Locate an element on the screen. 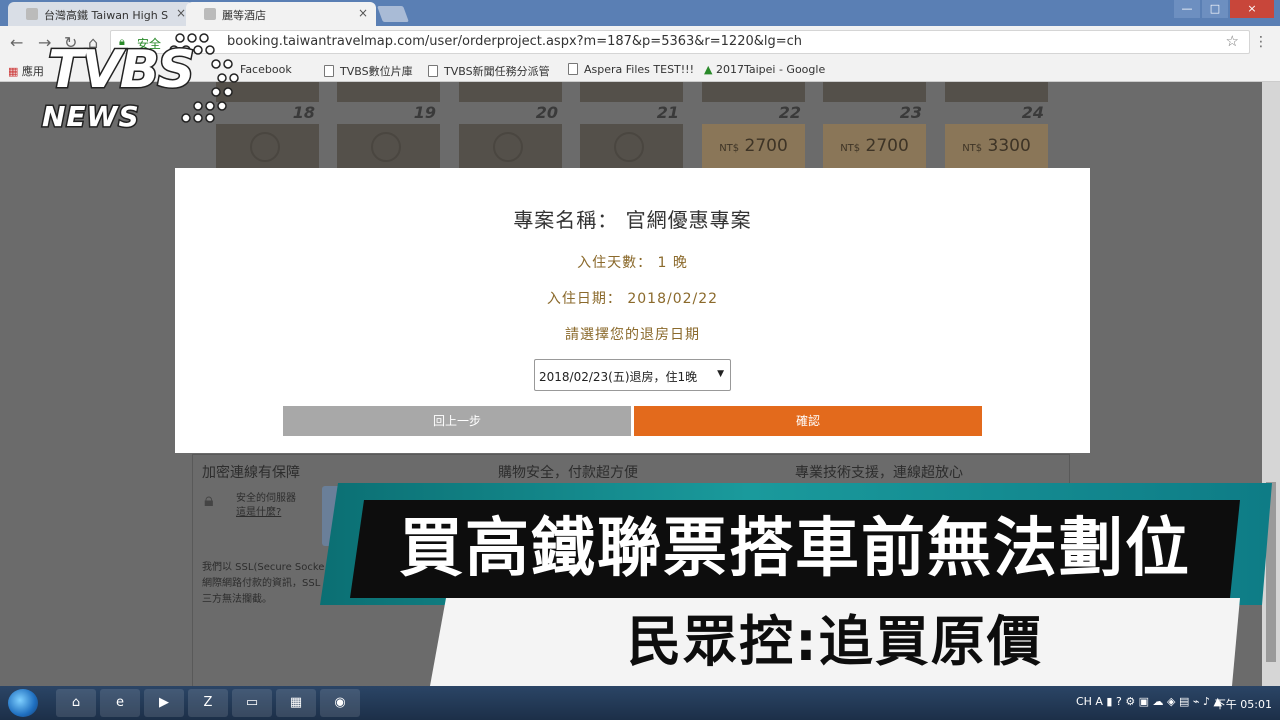 The image size is (1280, 720). confirm-button: 確認 is located at coordinates (808, 421).